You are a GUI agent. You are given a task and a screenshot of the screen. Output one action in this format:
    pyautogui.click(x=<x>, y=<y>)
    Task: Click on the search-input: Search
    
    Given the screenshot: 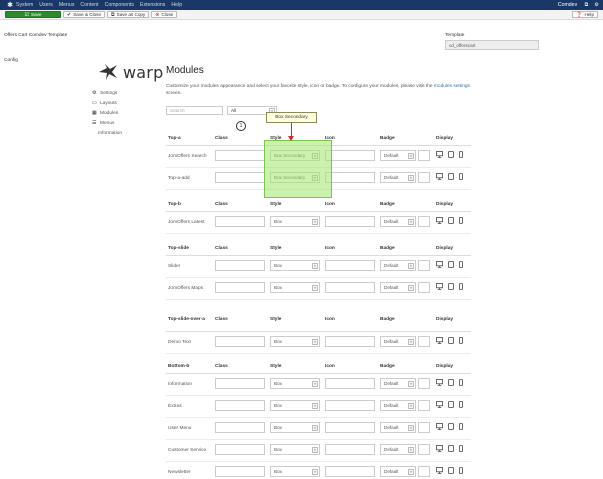 What is the action you would take?
    pyautogui.click(x=194, y=110)
    